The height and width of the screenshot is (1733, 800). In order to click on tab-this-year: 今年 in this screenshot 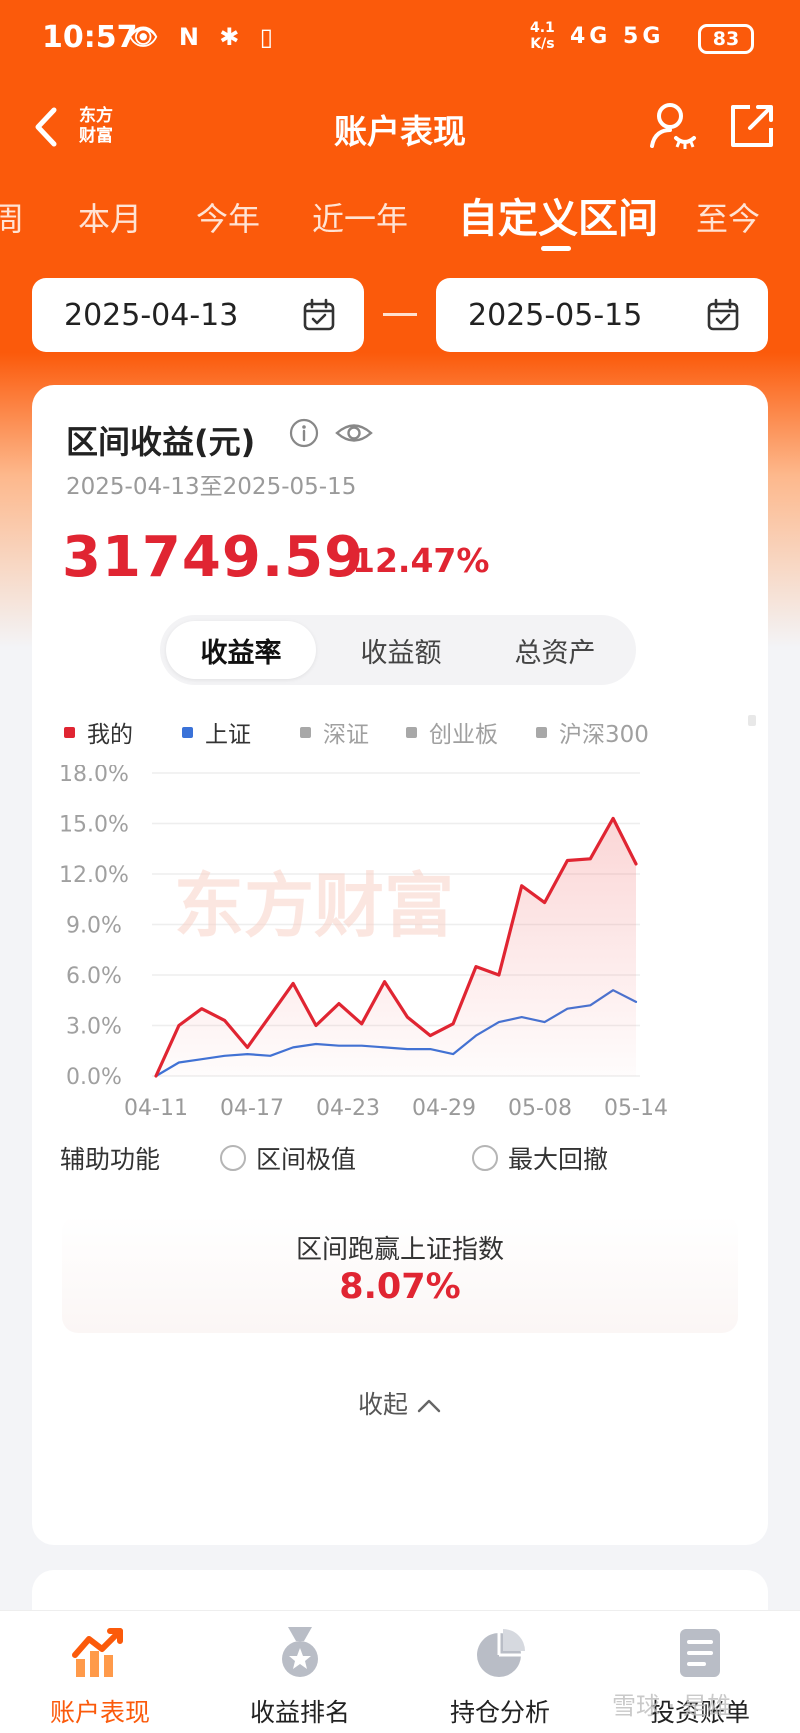, I will do `click(228, 217)`.